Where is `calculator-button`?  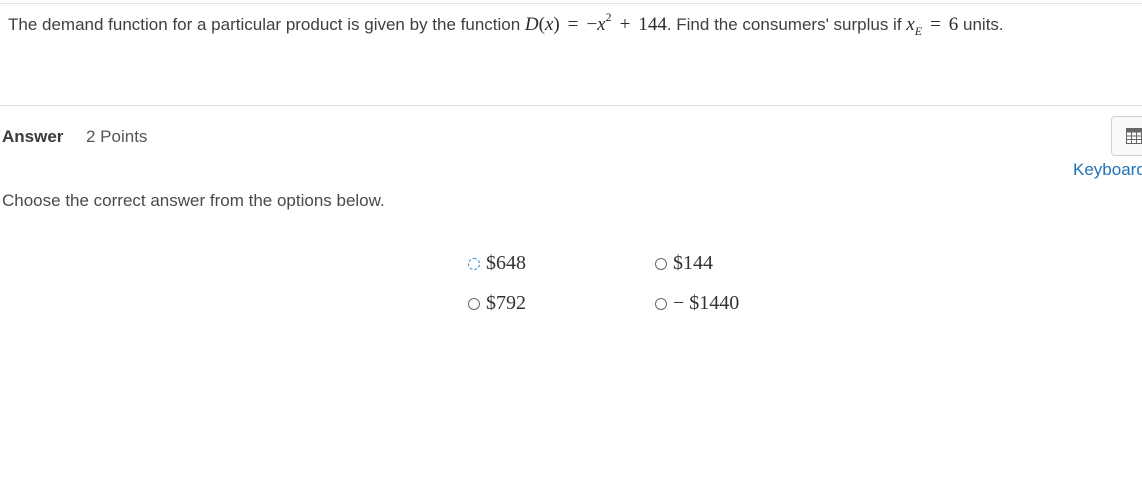 calculator-button is located at coordinates (1126, 136).